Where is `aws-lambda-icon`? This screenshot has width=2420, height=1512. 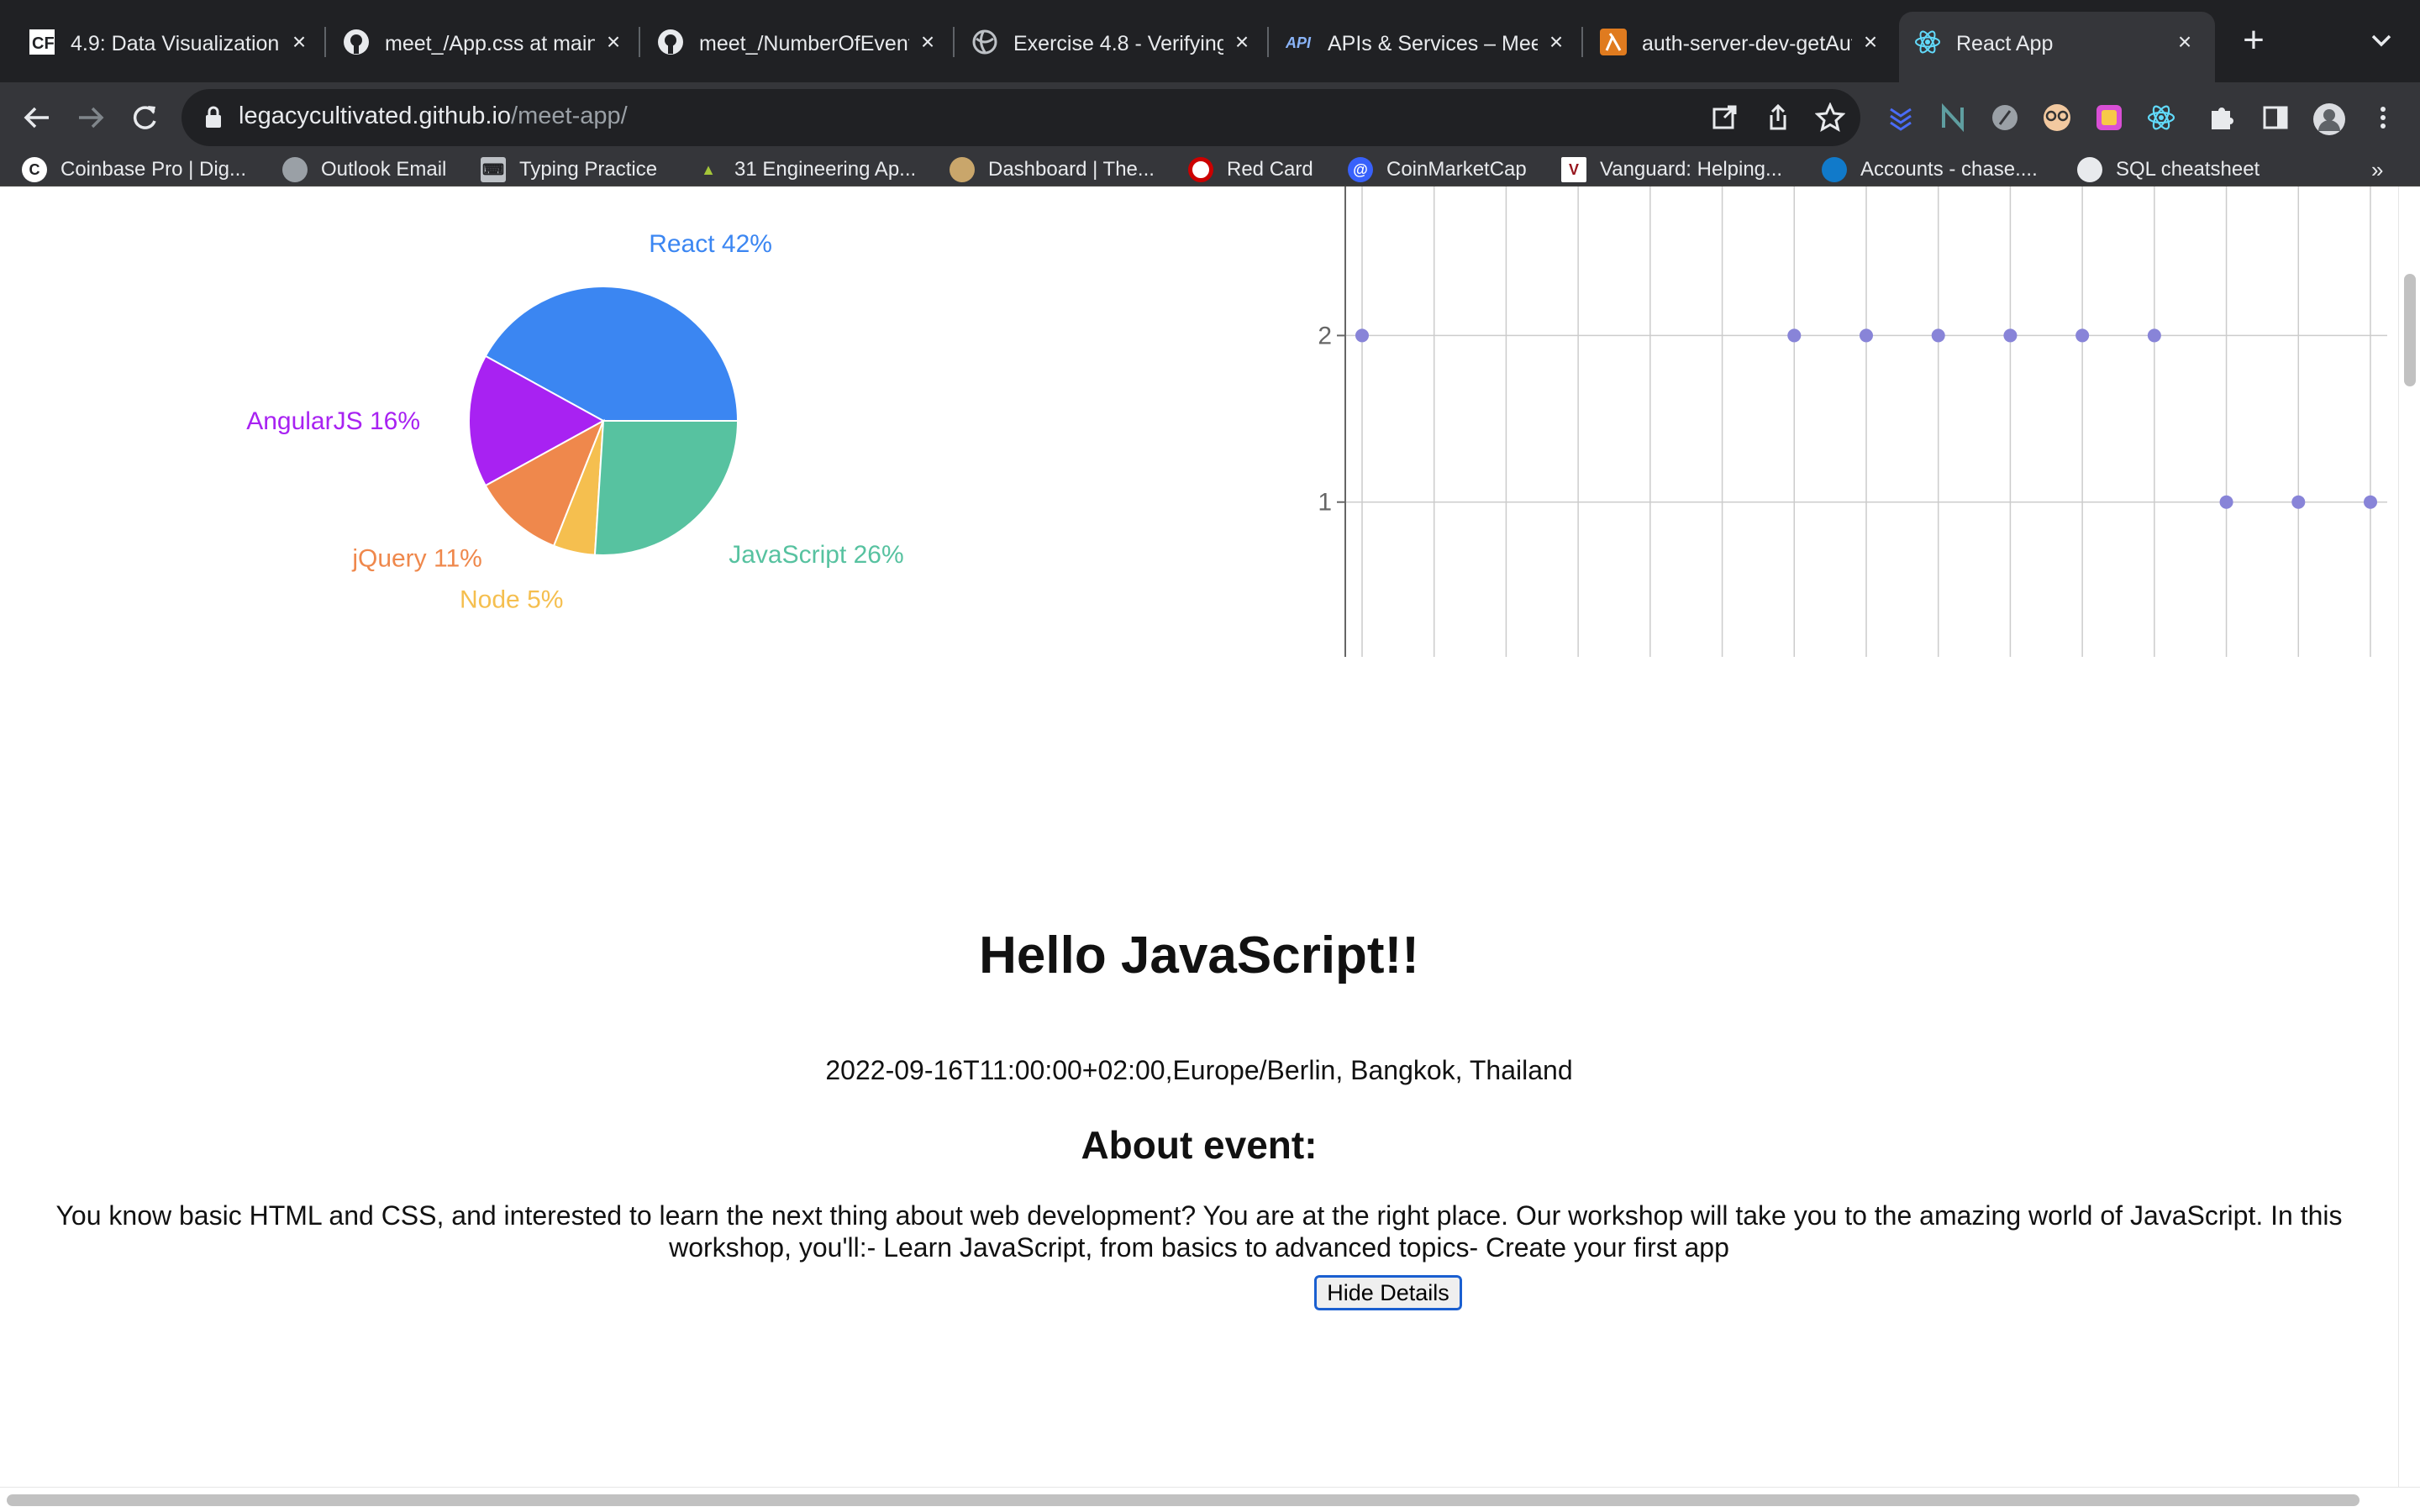
aws-lambda-icon is located at coordinates (1614, 42).